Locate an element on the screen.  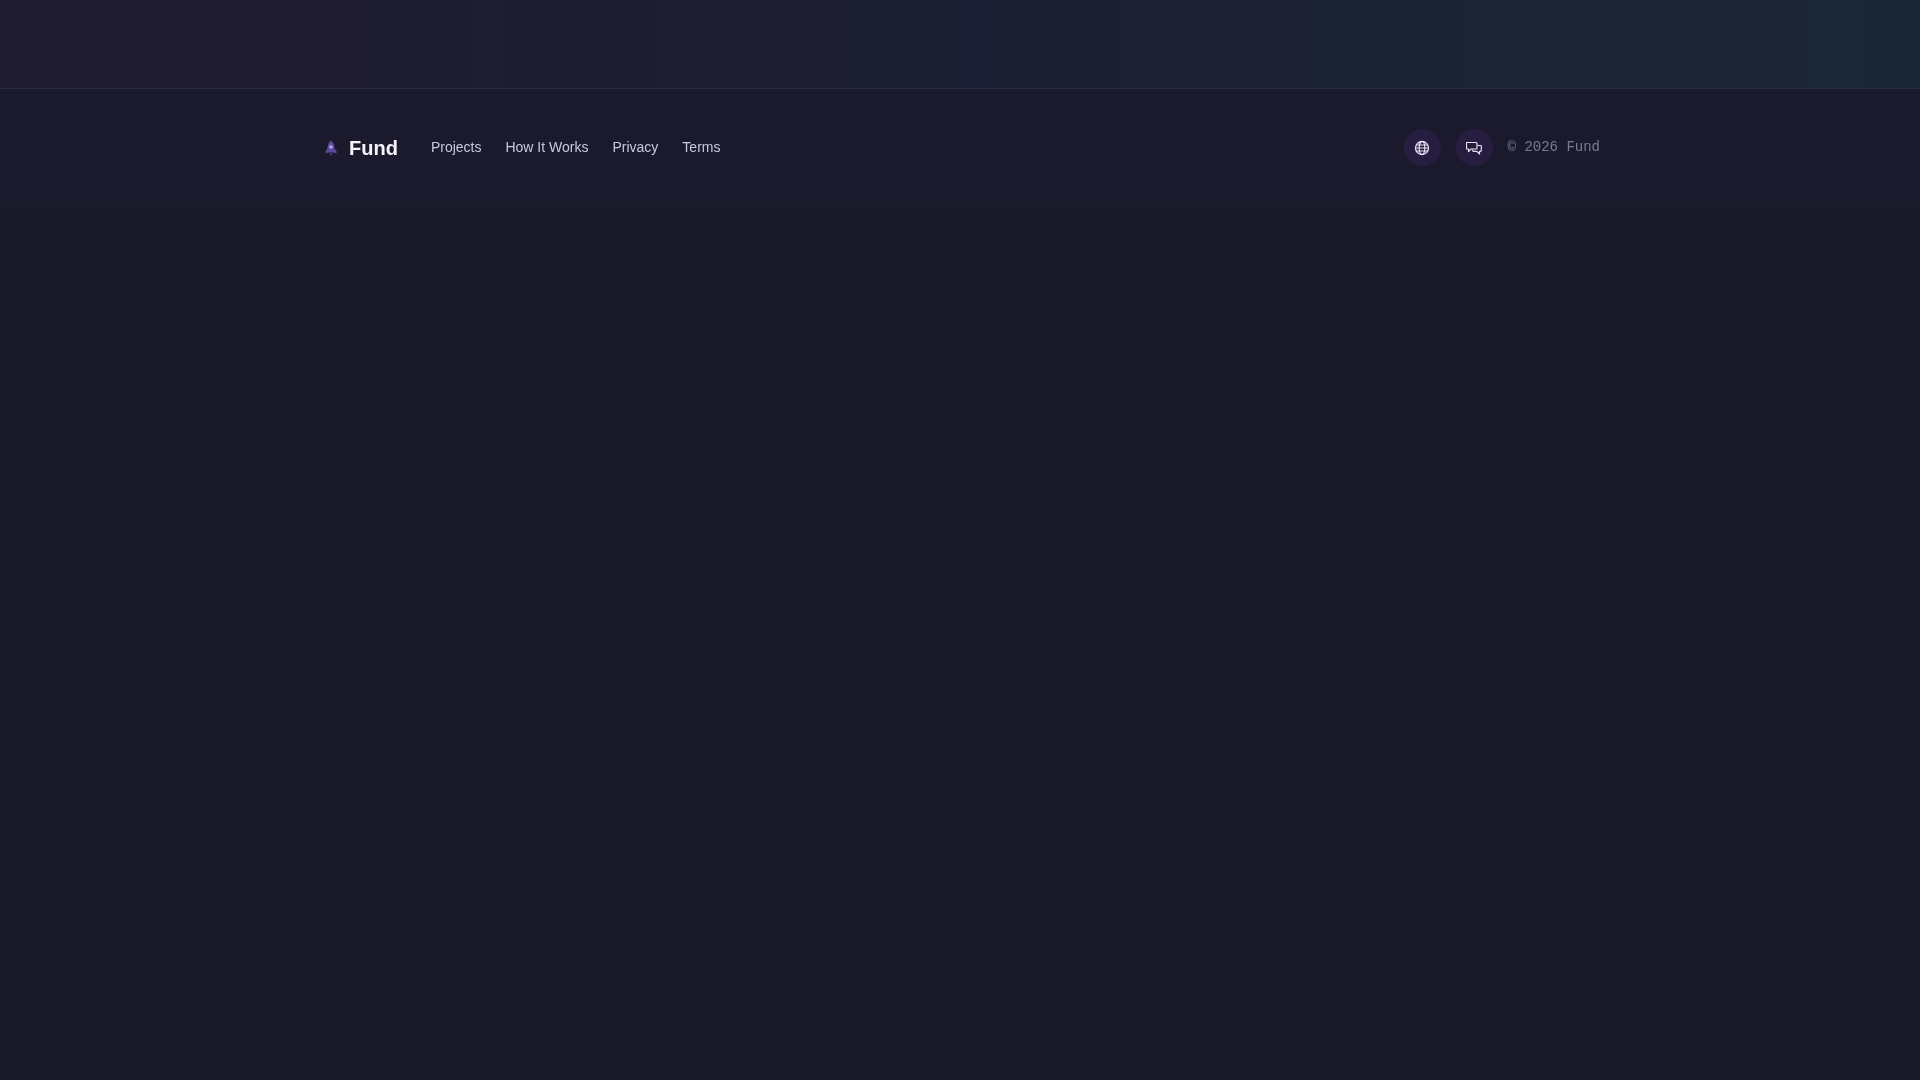
rocket-icon is located at coordinates (331, 147).